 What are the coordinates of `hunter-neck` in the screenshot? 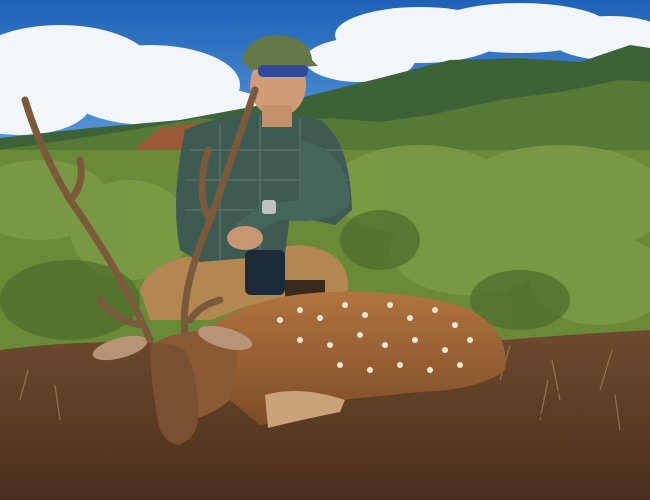 It's located at (277, 116).